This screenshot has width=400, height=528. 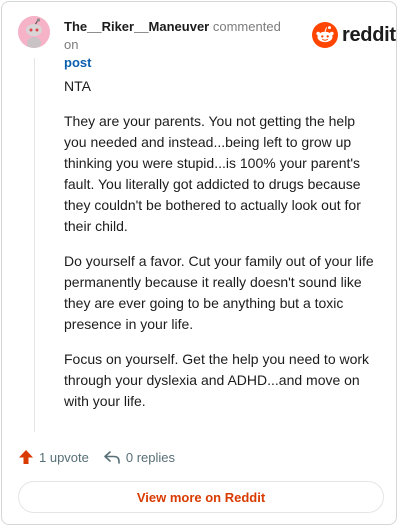 I want to click on comment-header: The__Riker__Maneuver commented on post, so click(x=180, y=45).